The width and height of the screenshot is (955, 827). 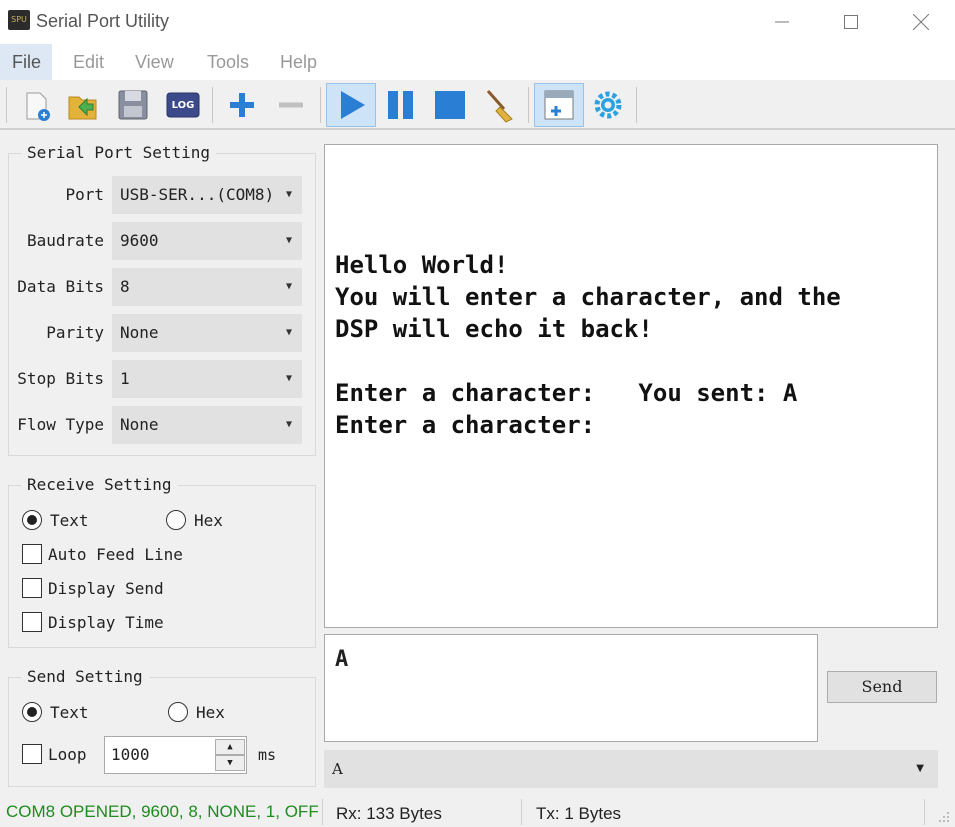 What do you see at coordinates (32, 754) in the screenshot?
I see `loop-checkbox` at bounding box center [32, 754].